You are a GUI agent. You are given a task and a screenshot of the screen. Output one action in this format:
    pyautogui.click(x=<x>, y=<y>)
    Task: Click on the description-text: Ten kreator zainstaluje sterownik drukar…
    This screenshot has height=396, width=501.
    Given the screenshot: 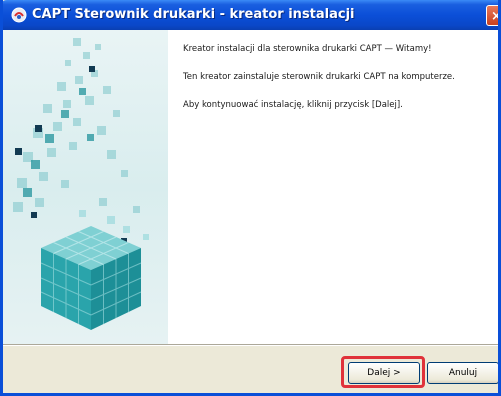 What is the action you would take?
    pyautogui.click(x=319, y=77)
    